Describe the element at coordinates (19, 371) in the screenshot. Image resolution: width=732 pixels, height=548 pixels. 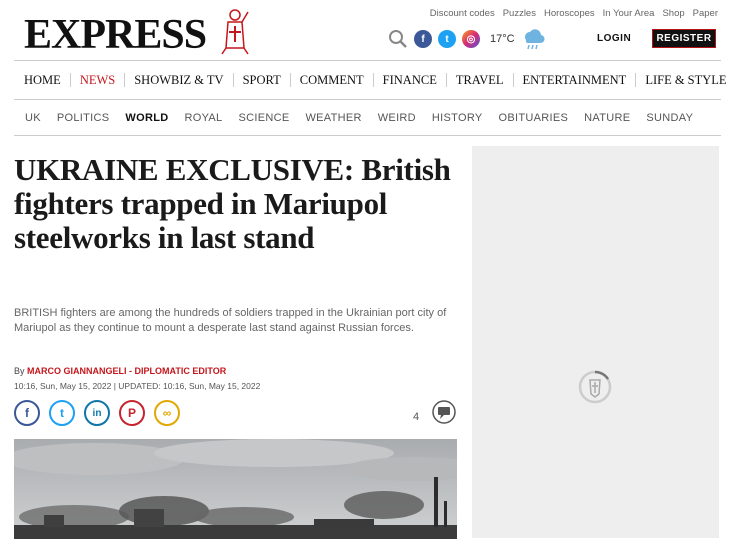
I see `byline-prefix: By` at that location.